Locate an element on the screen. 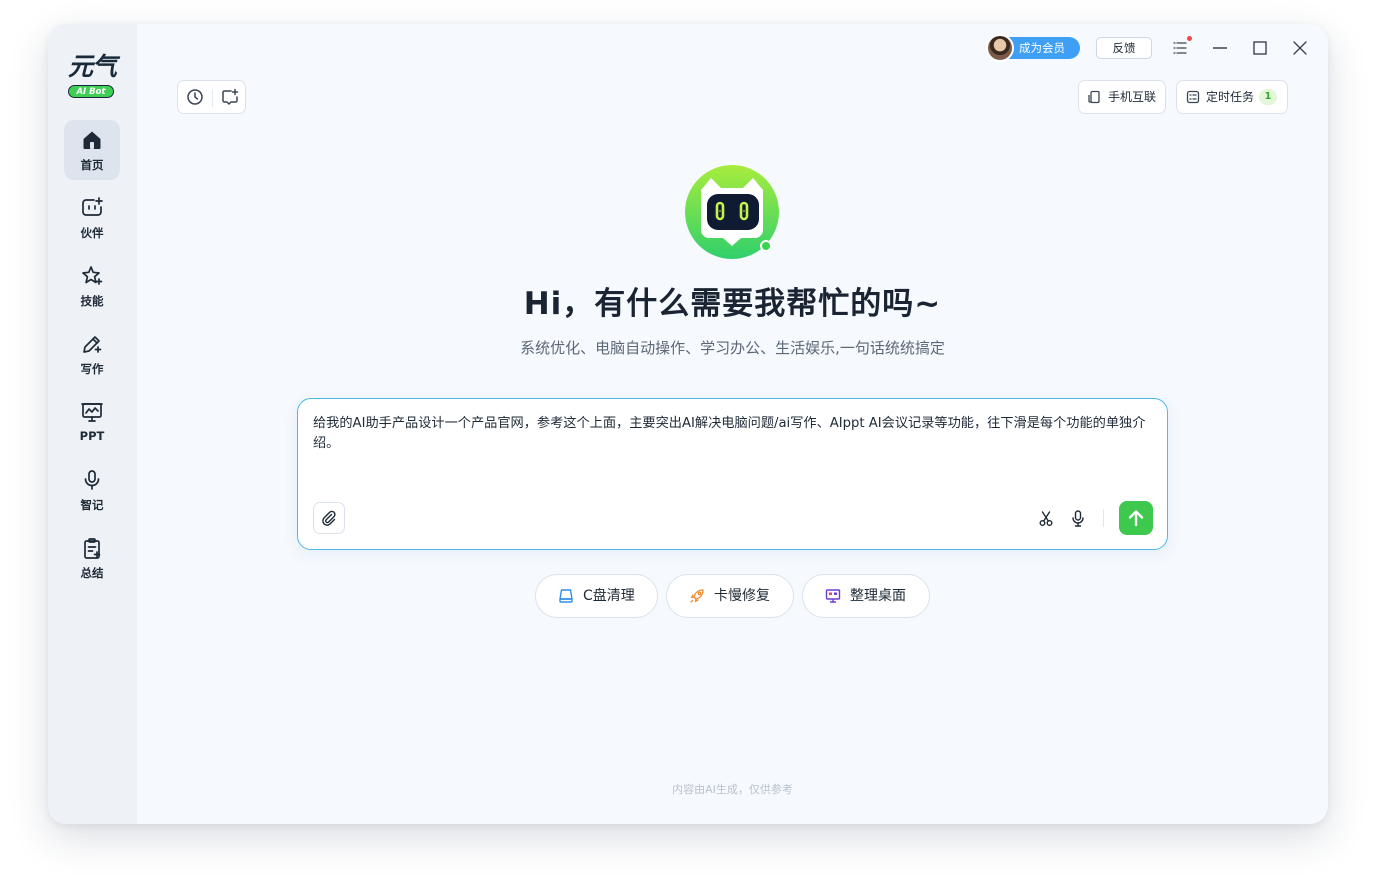  close-icon is located at coordinates (1300, 48).